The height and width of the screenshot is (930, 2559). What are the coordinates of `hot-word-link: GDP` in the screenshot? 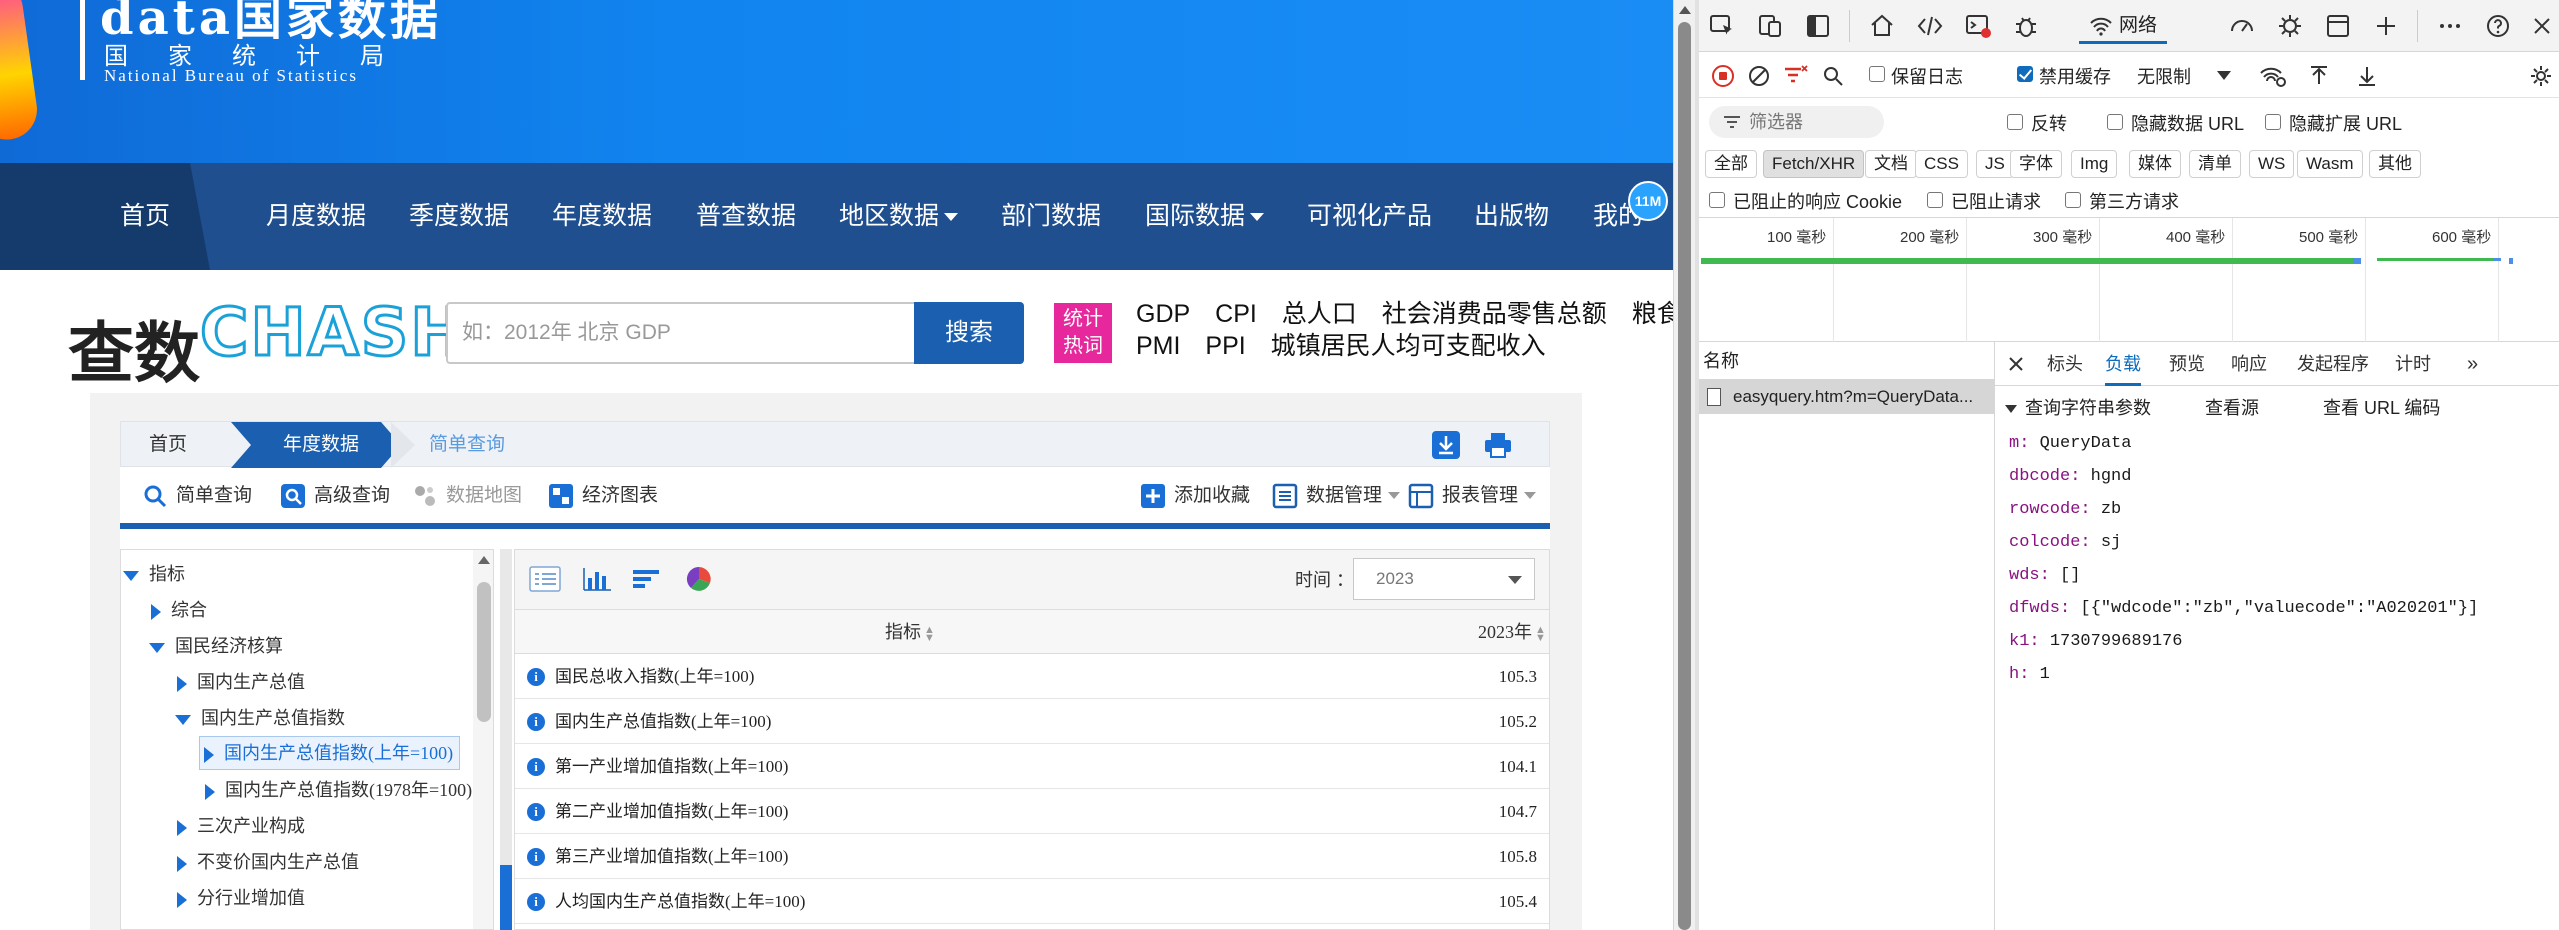 It's located at (1163, 314).